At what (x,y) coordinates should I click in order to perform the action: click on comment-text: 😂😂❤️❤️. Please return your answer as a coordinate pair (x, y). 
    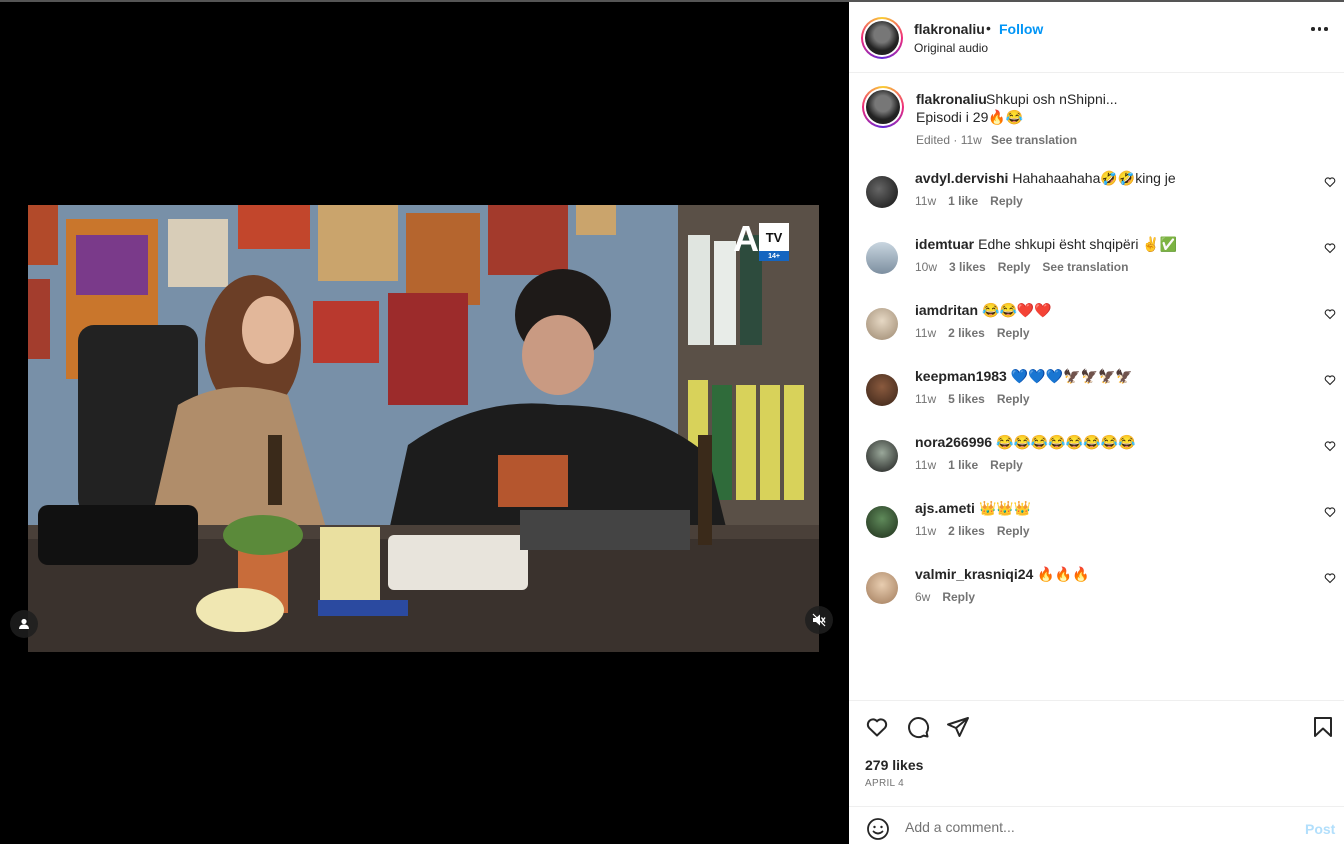
    Looking at the image, I should click on (1017, 310).